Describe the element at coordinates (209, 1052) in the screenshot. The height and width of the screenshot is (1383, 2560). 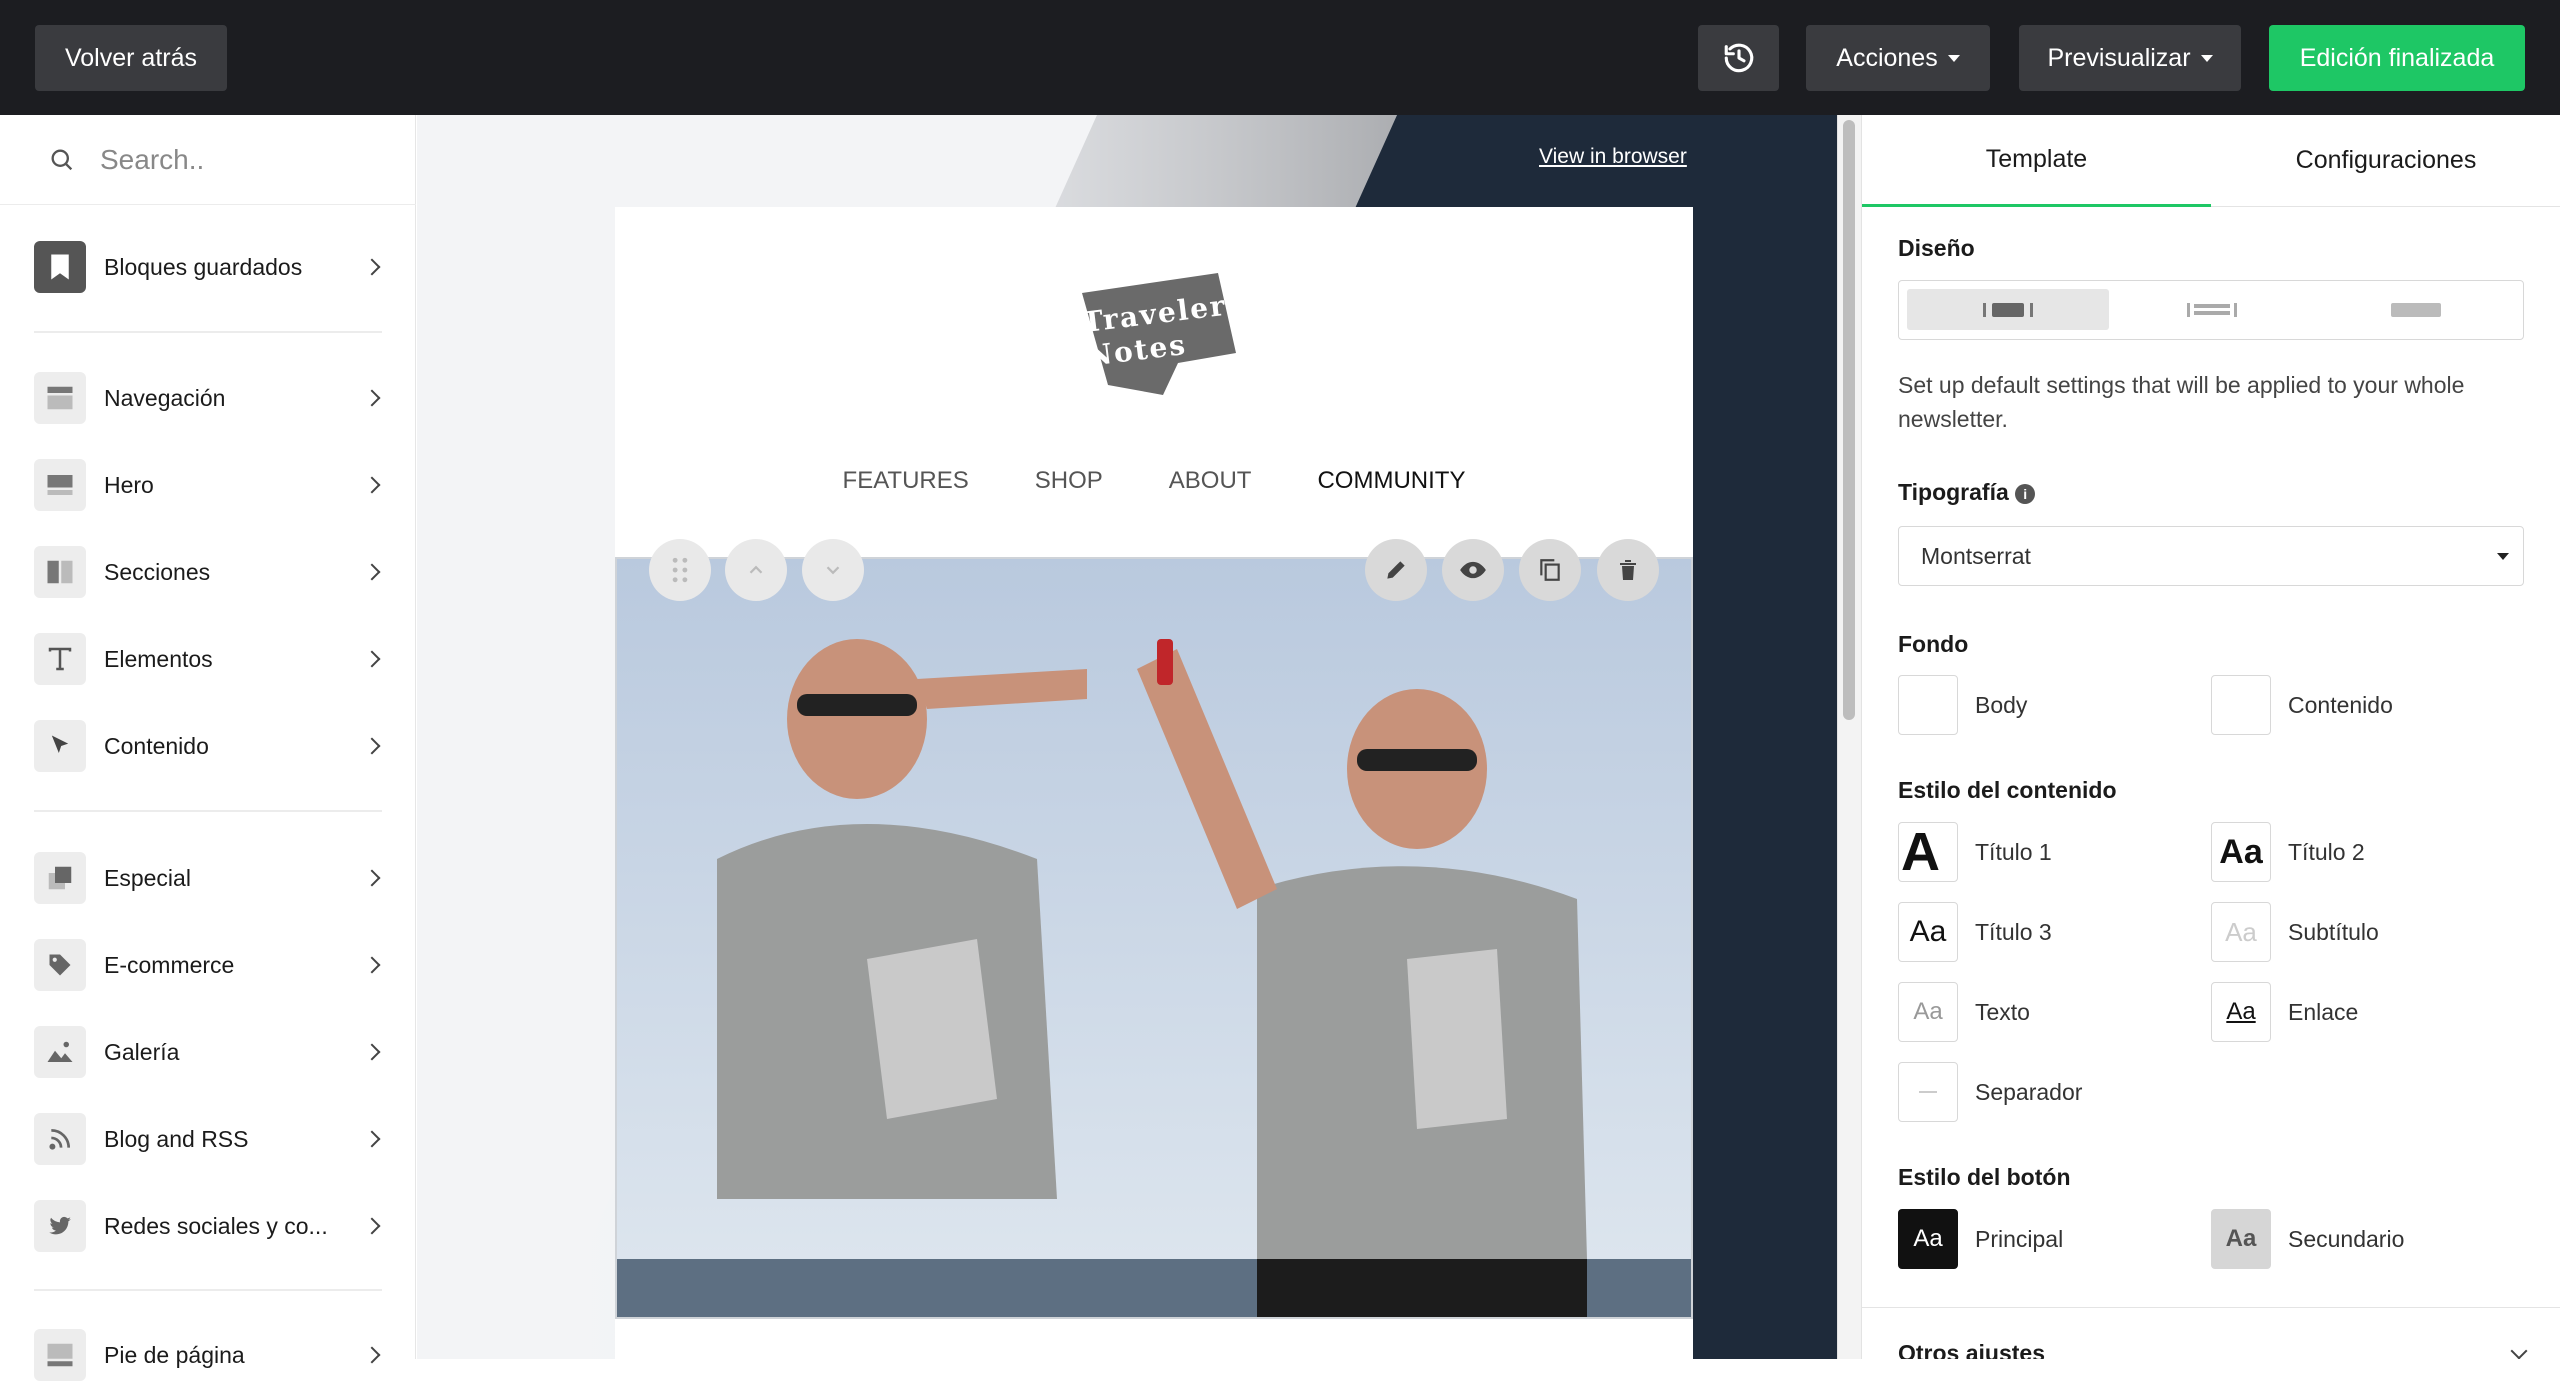
I see `sidebar-item-gallery: Galería` at that location.